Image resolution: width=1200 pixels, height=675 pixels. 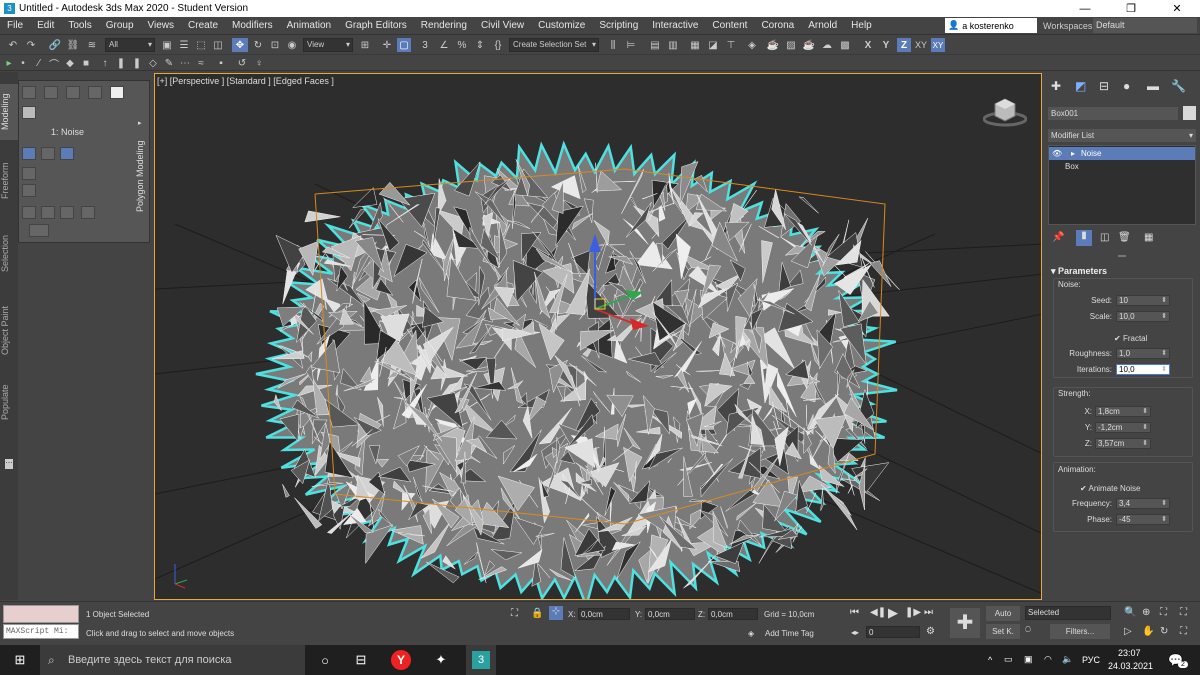 What do you see at coordinates (561, 25) in the screenshot?
I see `menu-customize: Customize` at bounding box center [561, 25].